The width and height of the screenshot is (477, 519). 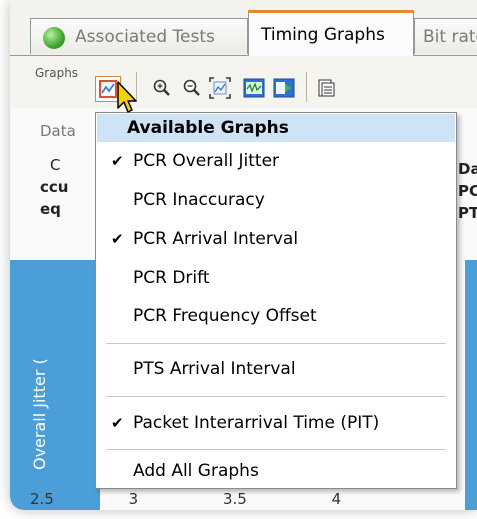 What do you see at coordinates (276, 128) in the screenshot?
I see `menu-header: Available Graphs` at bounding box center [276, 128].